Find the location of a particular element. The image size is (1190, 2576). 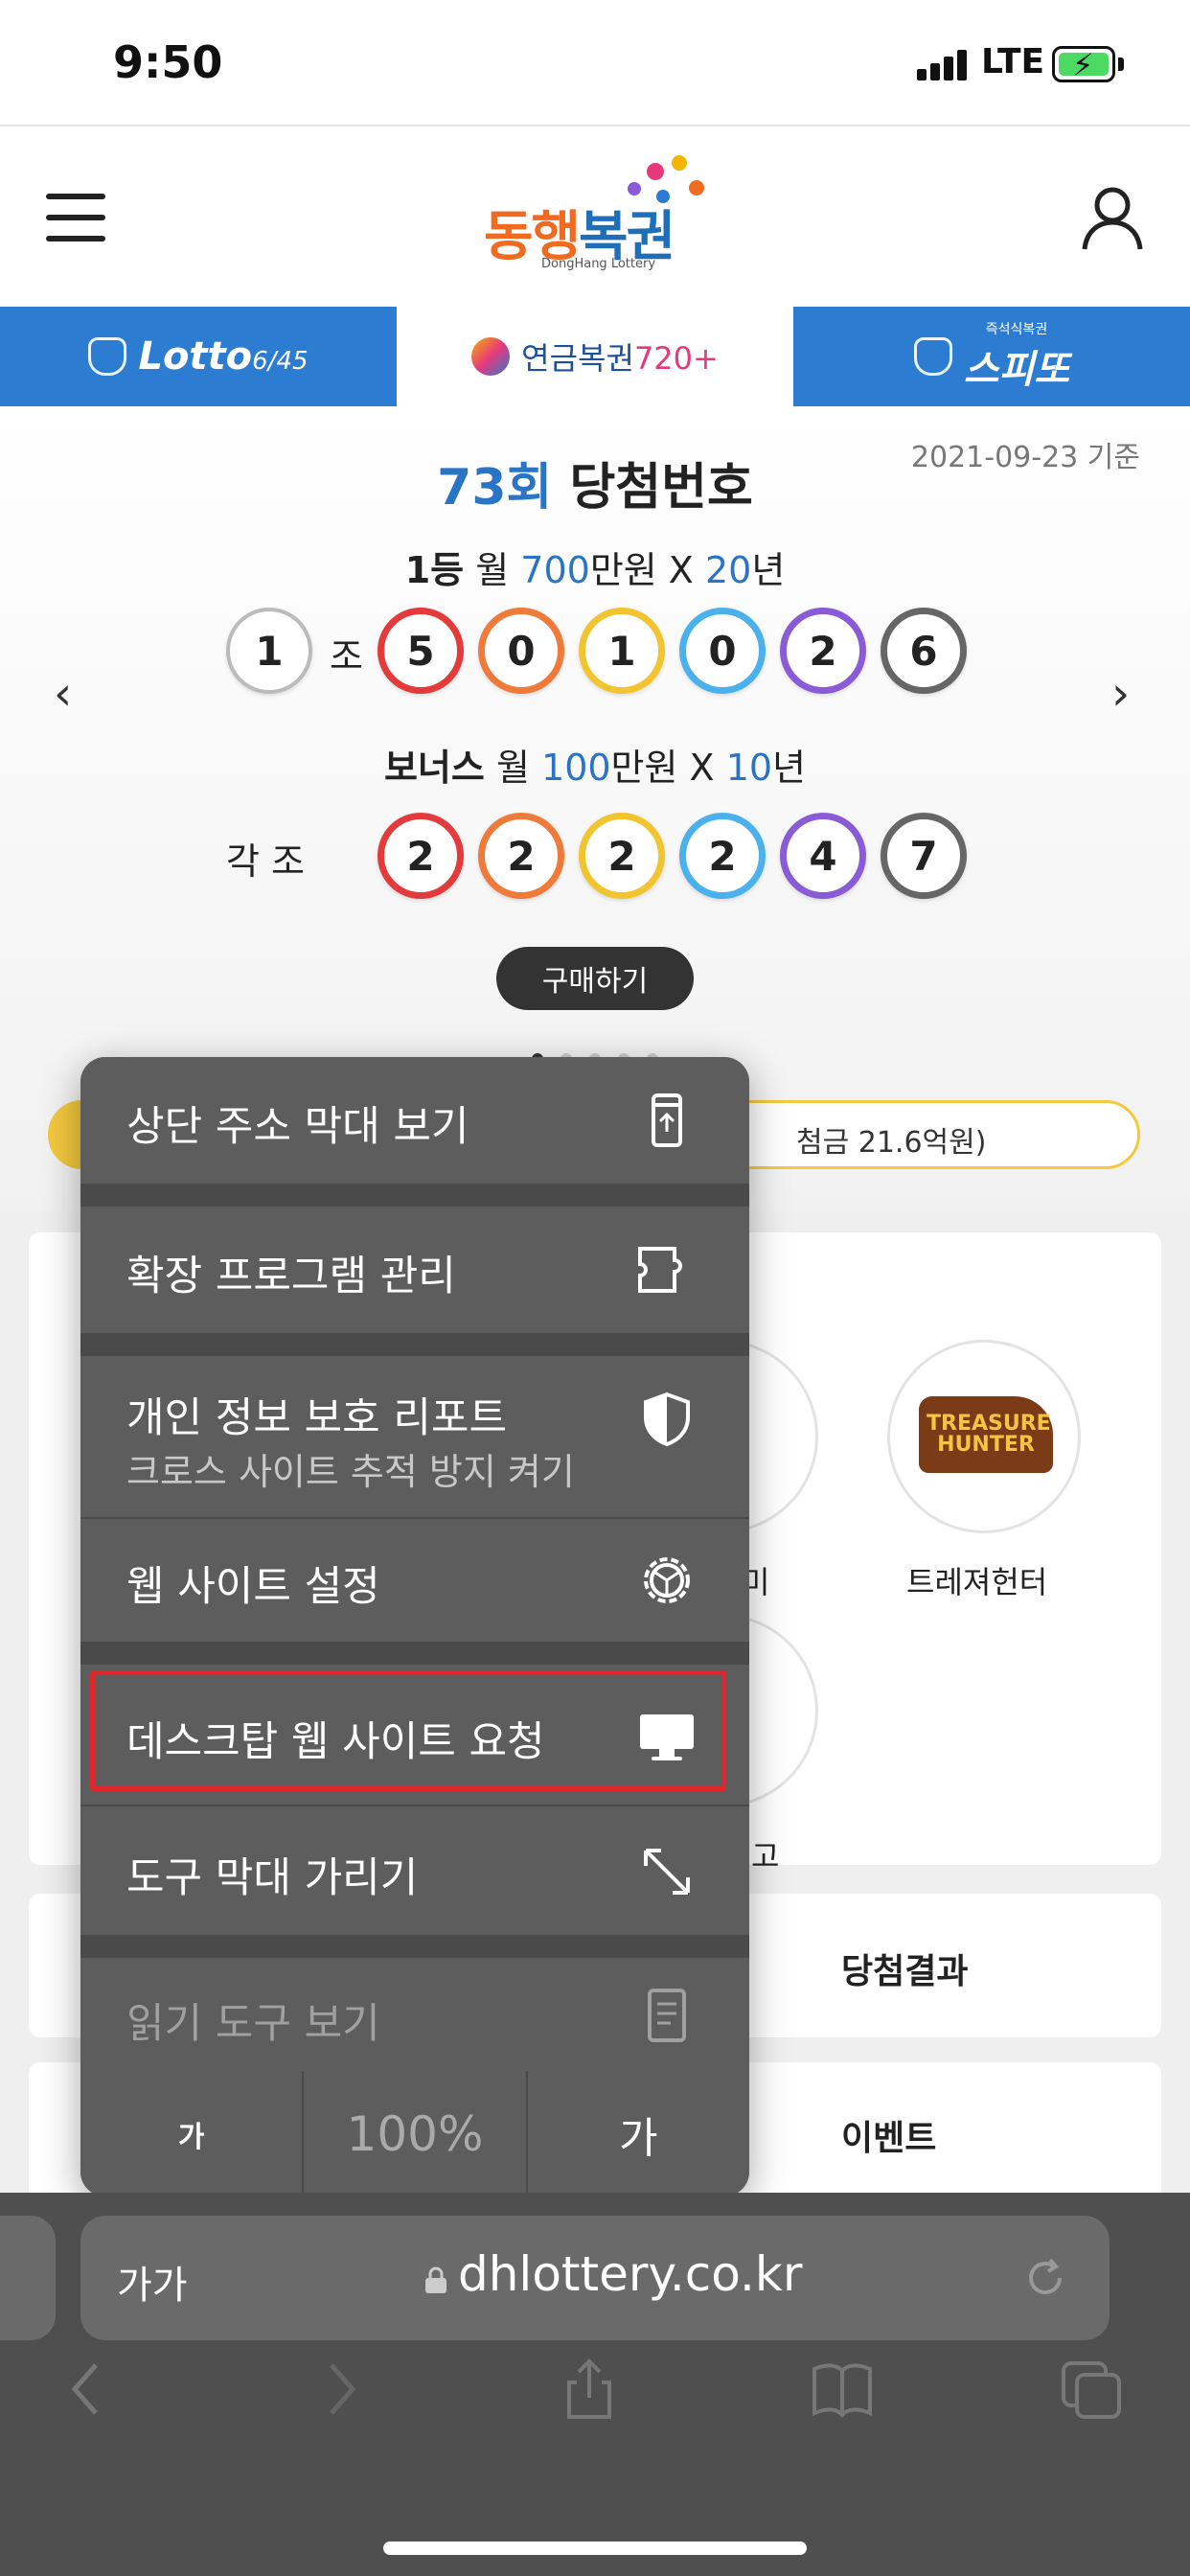

puzzle-icon is located at coordinates (660, 1270).